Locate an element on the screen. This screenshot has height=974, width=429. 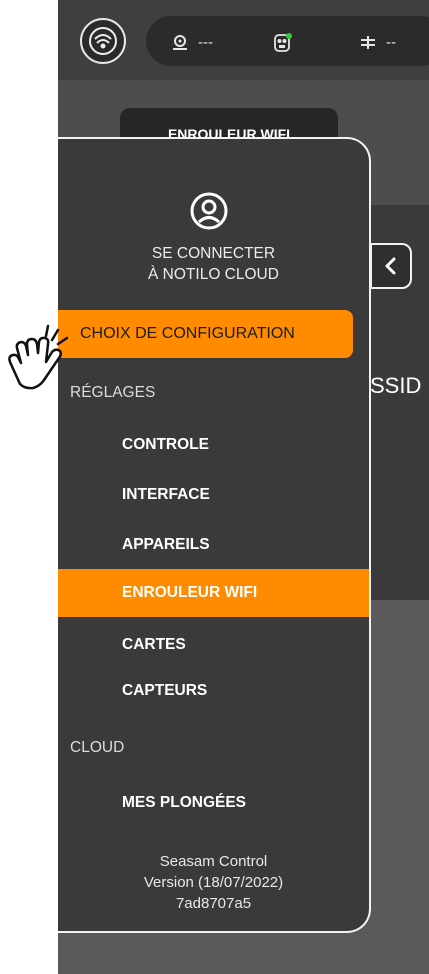
menu-item-mes-plongees: MES PLONGÉES is located at coordinates (213, 803).